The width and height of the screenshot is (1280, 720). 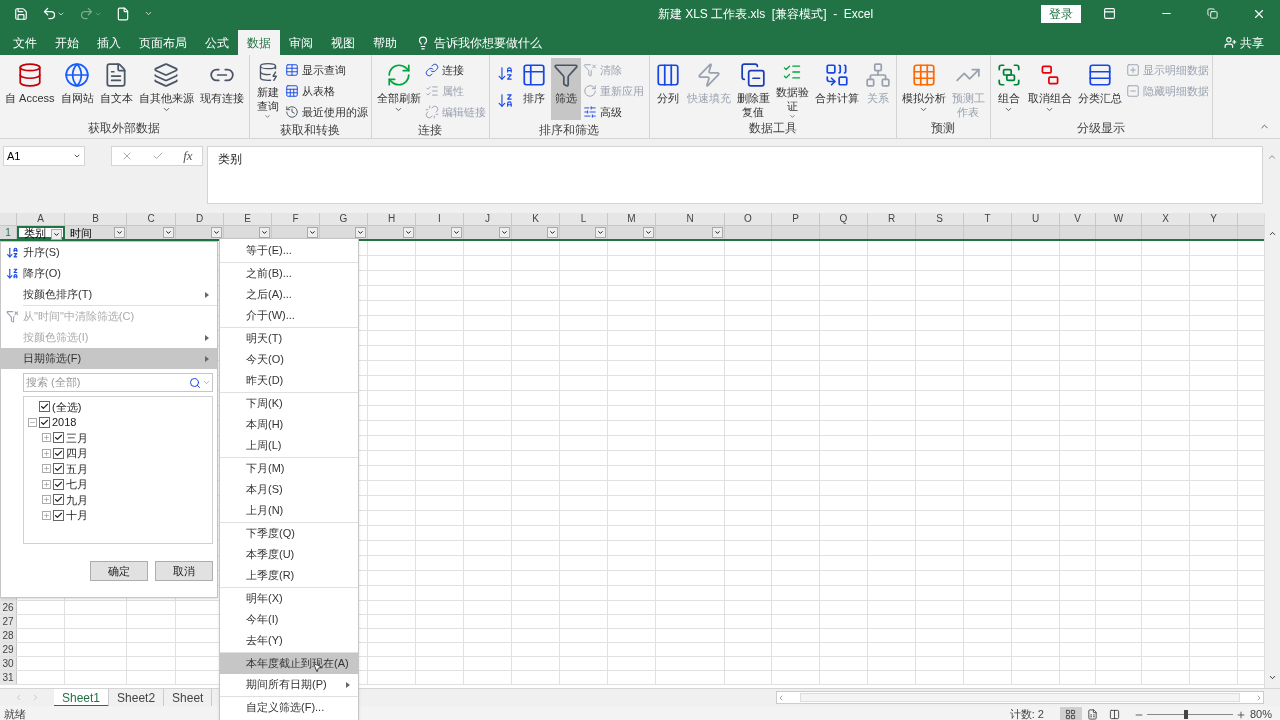 I want to click on column-header: D, so click(x=200, y=219).